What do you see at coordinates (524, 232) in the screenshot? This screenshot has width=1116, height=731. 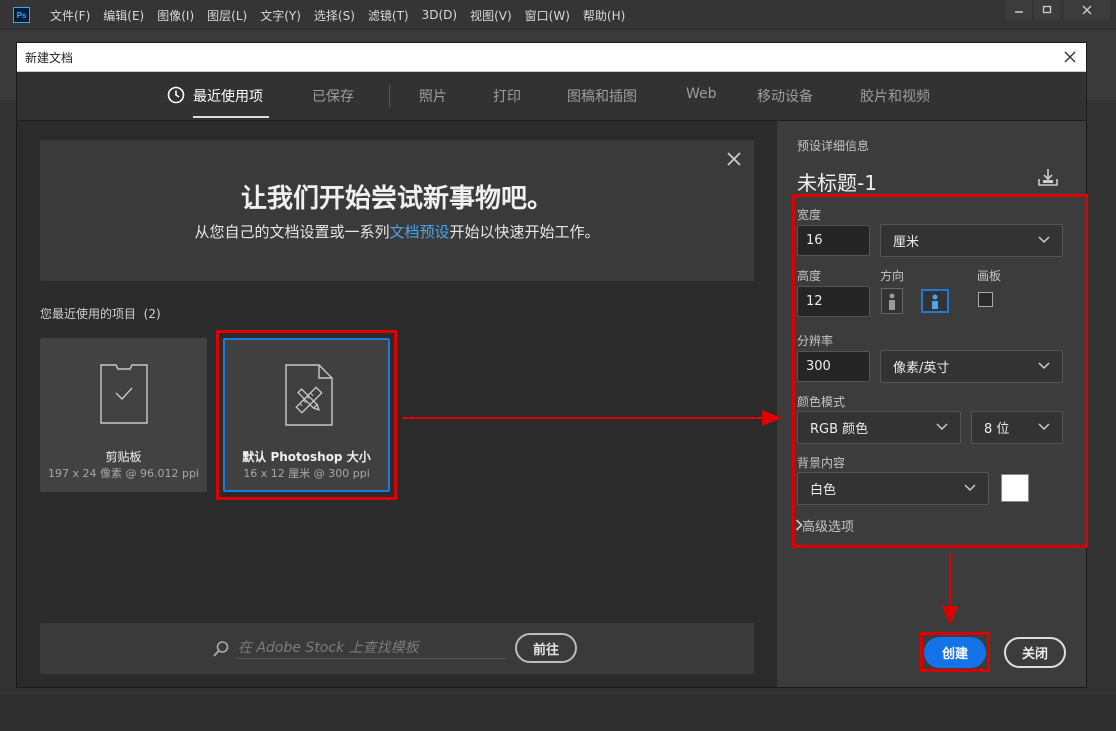 I see `banner-sub-after: 开始以快速开始工作。` at bounding box center [524, 232].